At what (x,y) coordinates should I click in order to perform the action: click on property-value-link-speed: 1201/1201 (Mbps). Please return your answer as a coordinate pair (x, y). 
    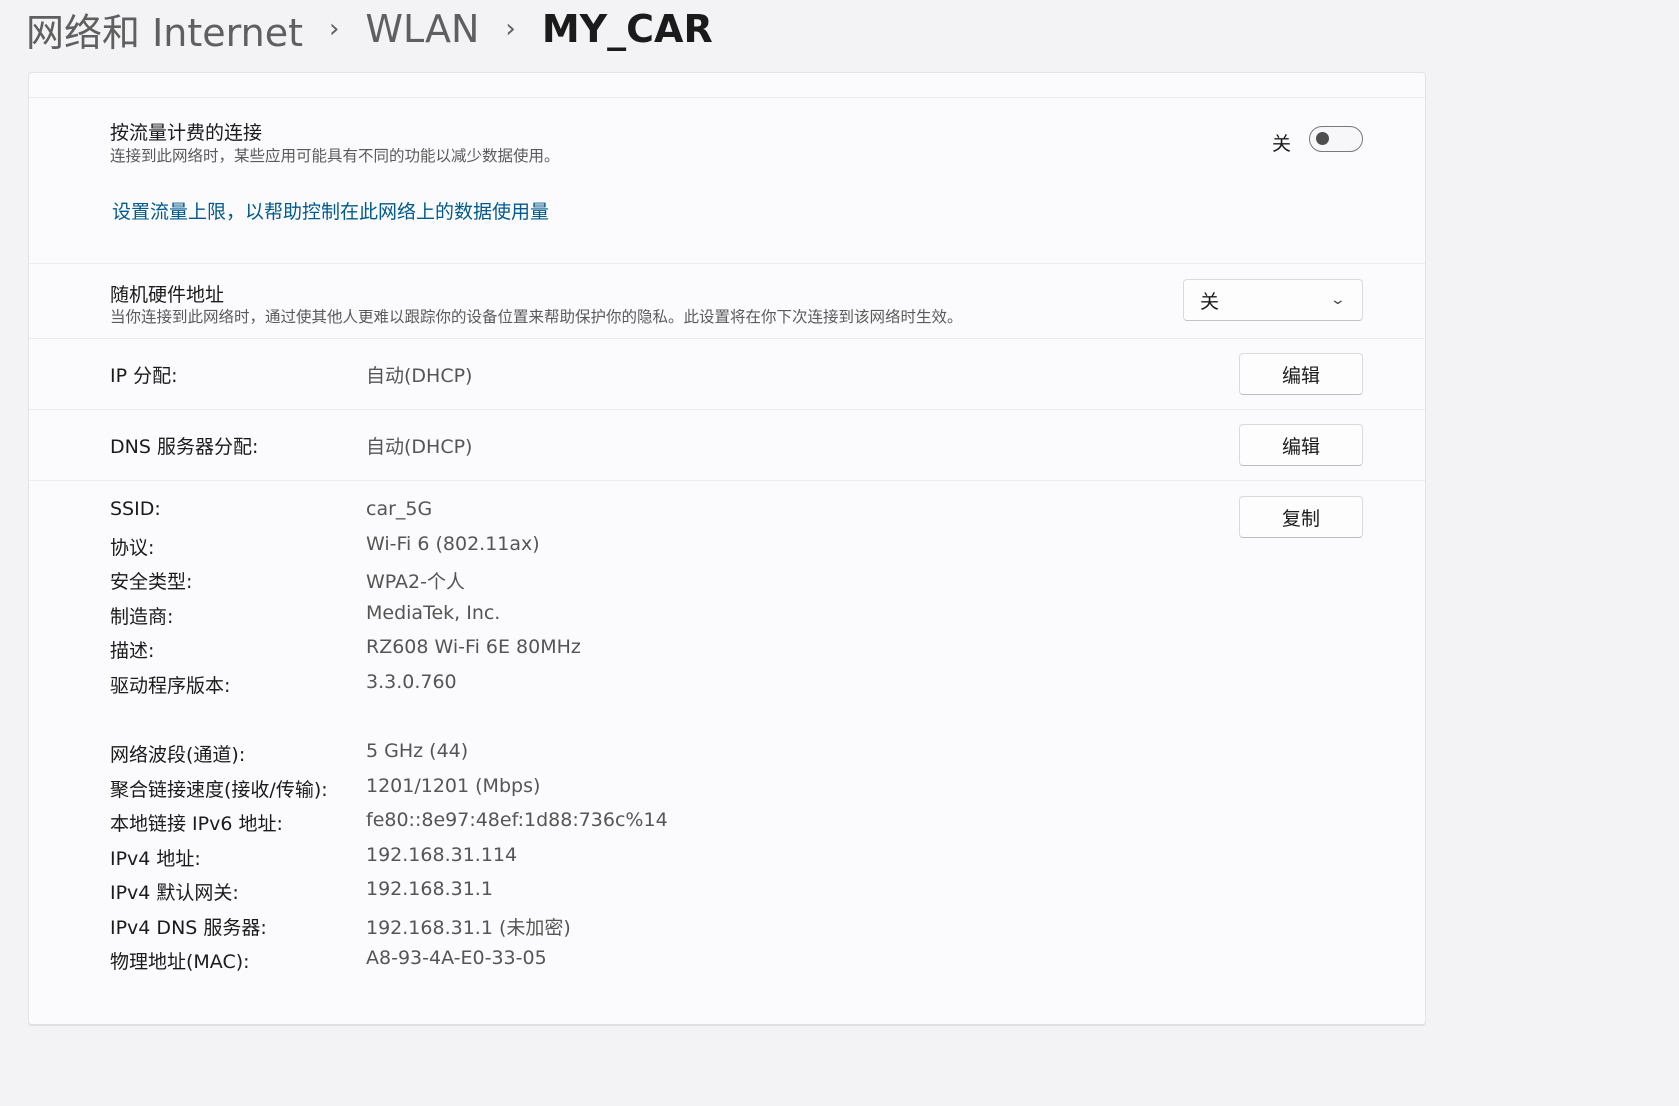
    Looking at the image, I should click on (453, 786).